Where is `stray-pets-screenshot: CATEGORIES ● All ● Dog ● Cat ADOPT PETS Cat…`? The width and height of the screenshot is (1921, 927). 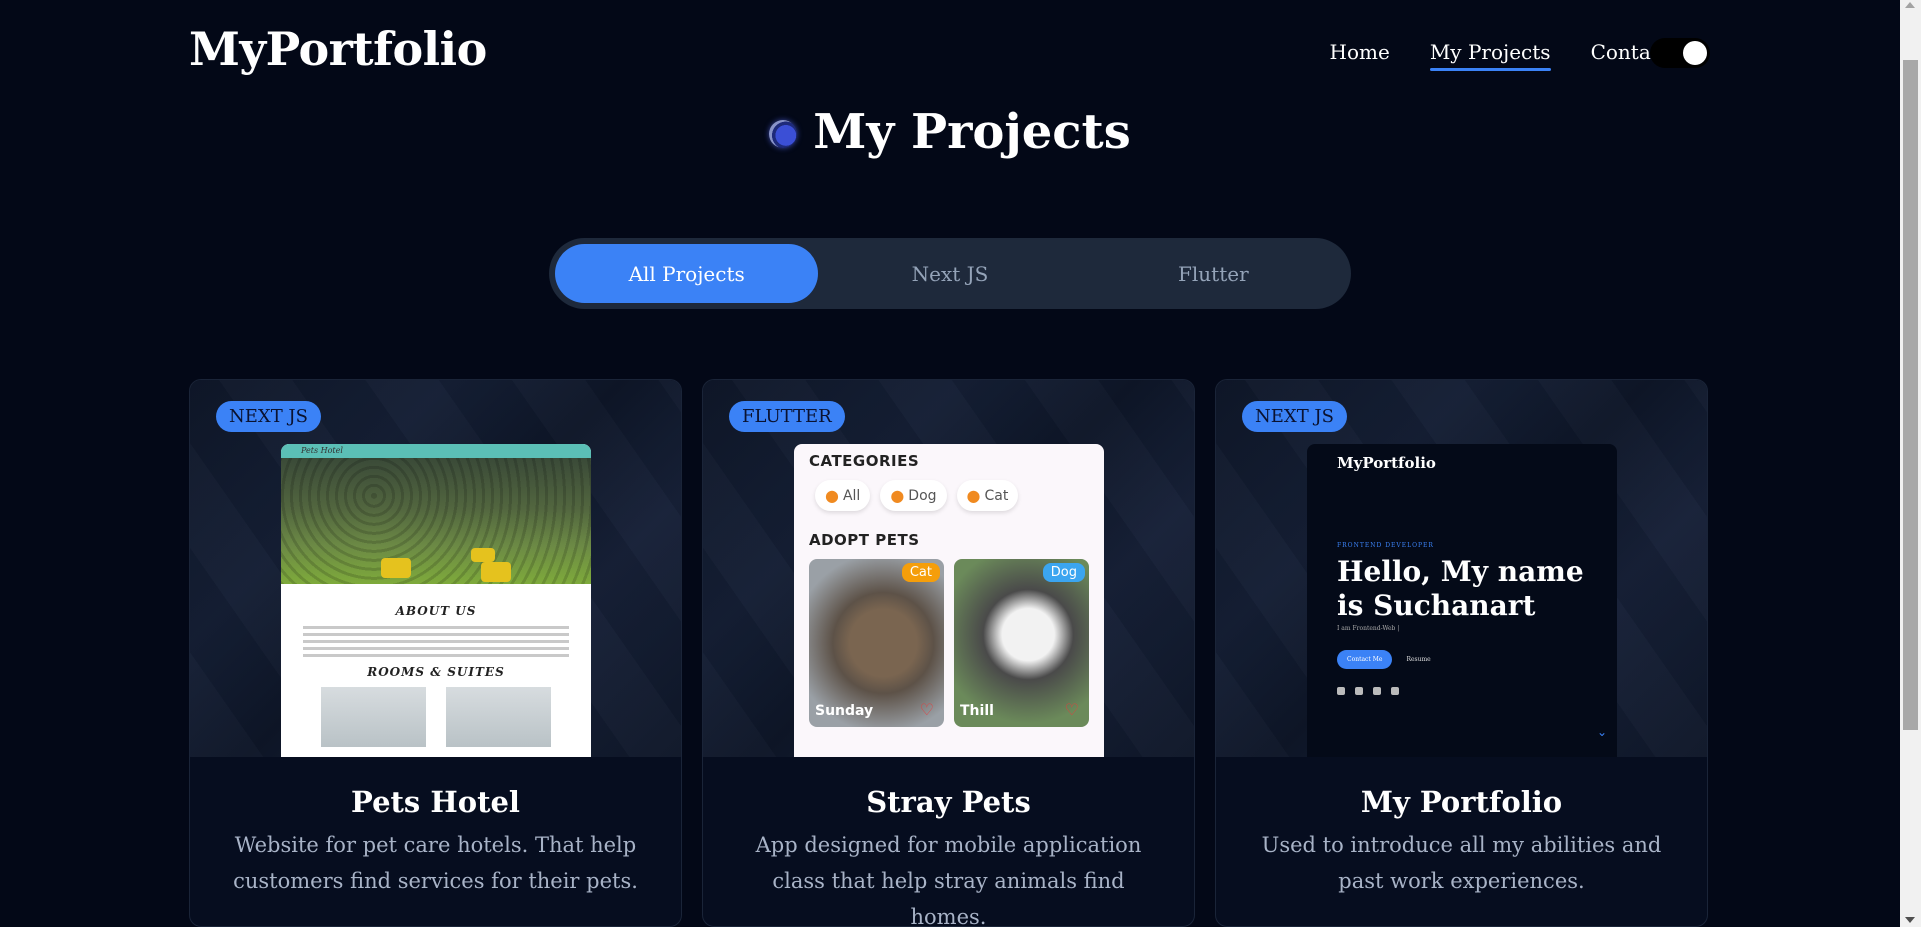
stray-pets-screenshot: CATEGORIES ● All ● Dog ● Cat ADOPT PETS Cat… is located at coordinates (949, 600).